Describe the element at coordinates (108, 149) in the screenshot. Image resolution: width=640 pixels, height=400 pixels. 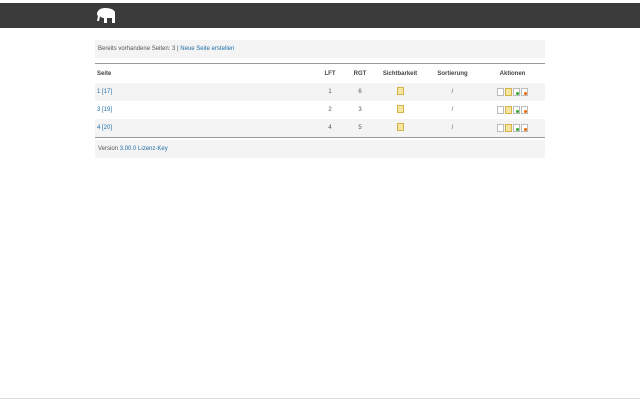
I see `version-label: Version` at that location.